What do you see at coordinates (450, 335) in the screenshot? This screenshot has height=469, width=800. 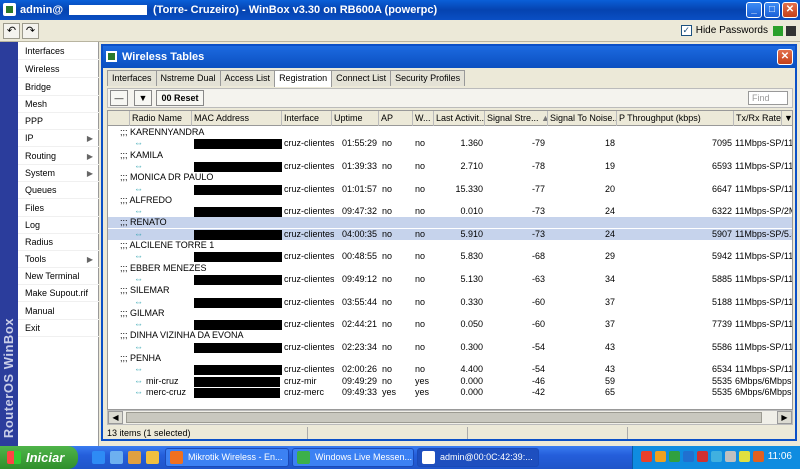 I see `comment-row: ;;; DINHA VIZINHA DA EVONA` at bounding box center [450, 335].